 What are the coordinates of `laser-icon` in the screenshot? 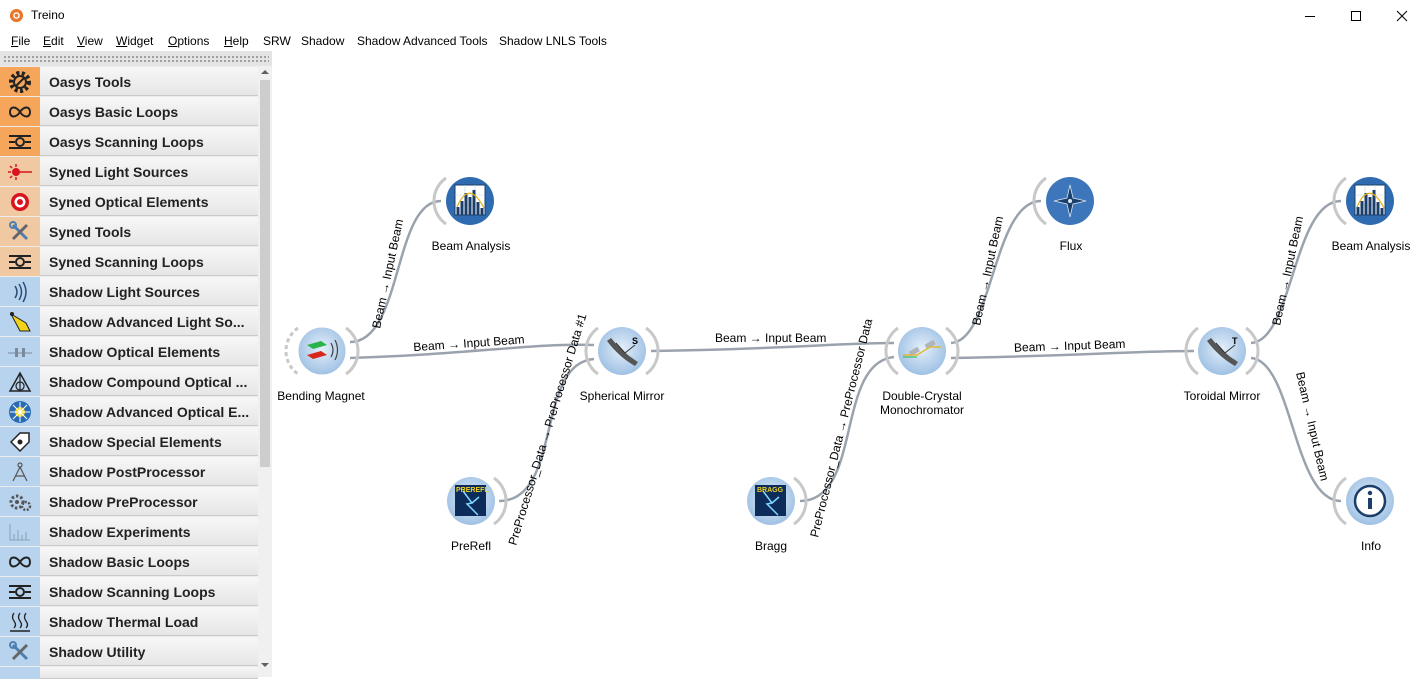 It's located at (20, 171).